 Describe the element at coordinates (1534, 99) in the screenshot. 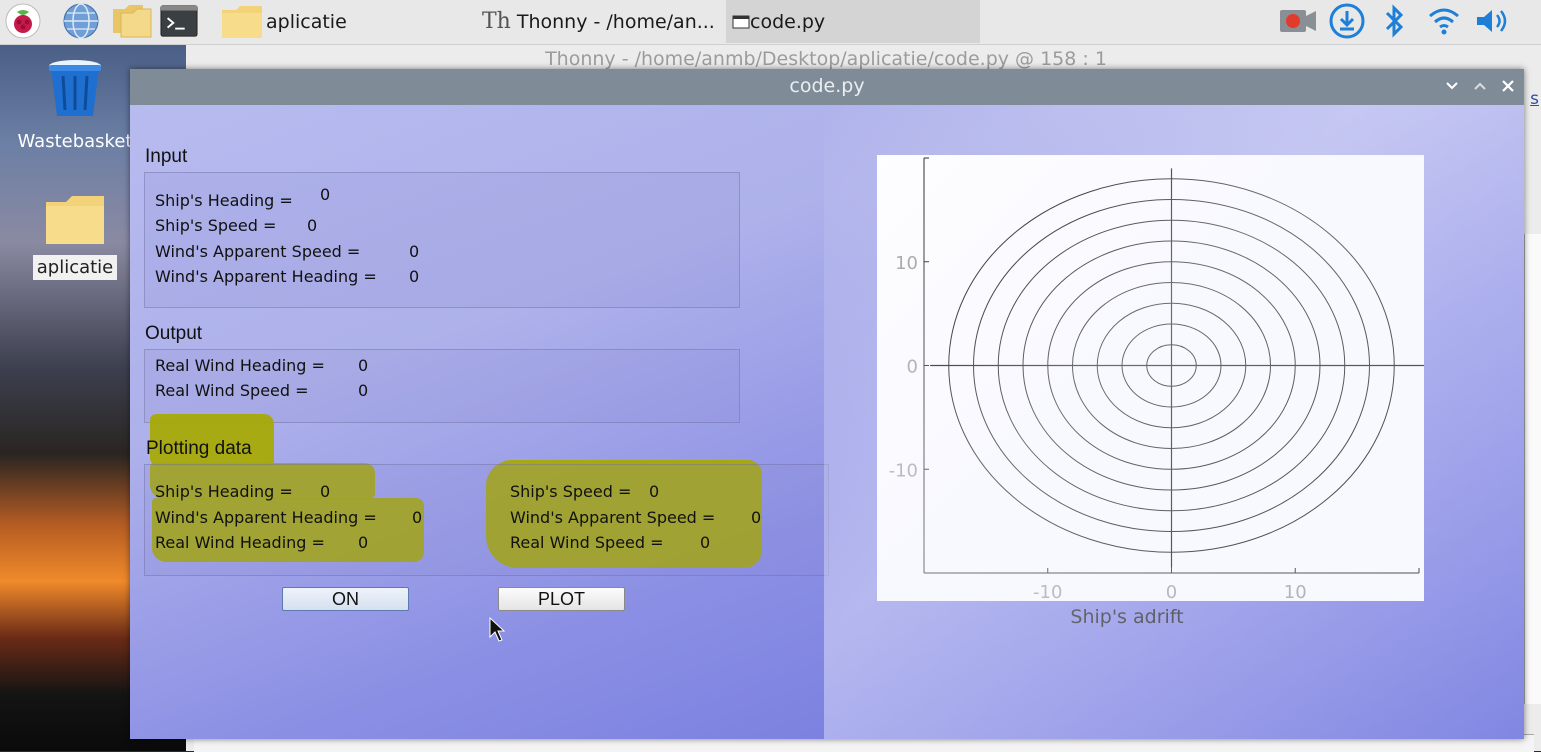

I see `thonny-link: s` at that location.